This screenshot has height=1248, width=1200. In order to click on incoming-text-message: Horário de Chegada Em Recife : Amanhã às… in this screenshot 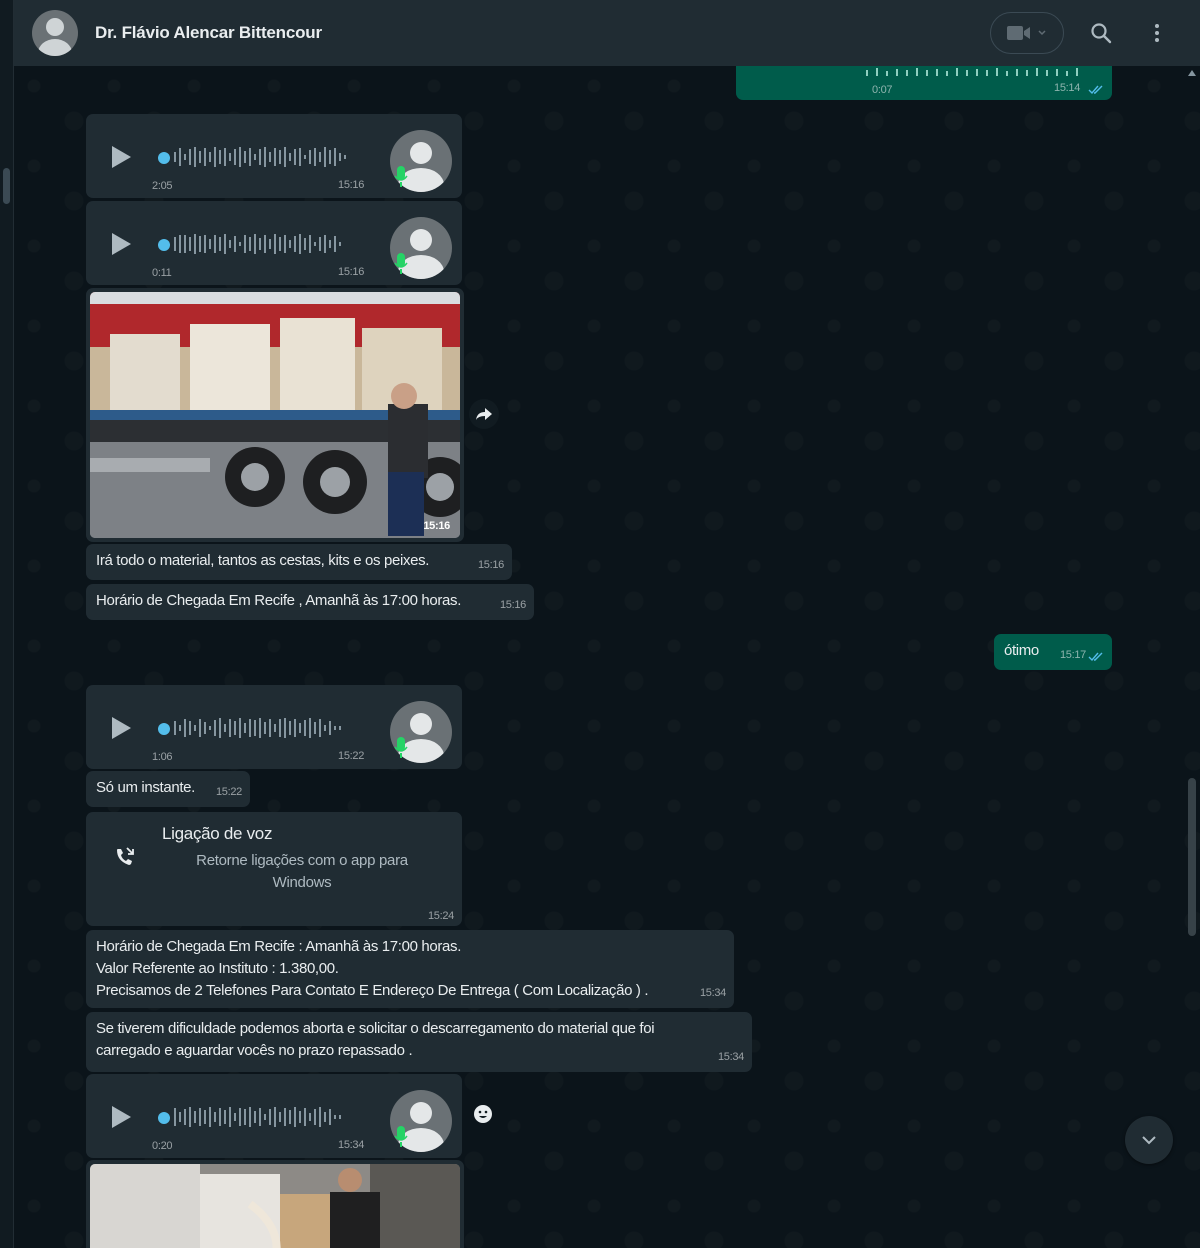, I will do `click(410, 969)`.